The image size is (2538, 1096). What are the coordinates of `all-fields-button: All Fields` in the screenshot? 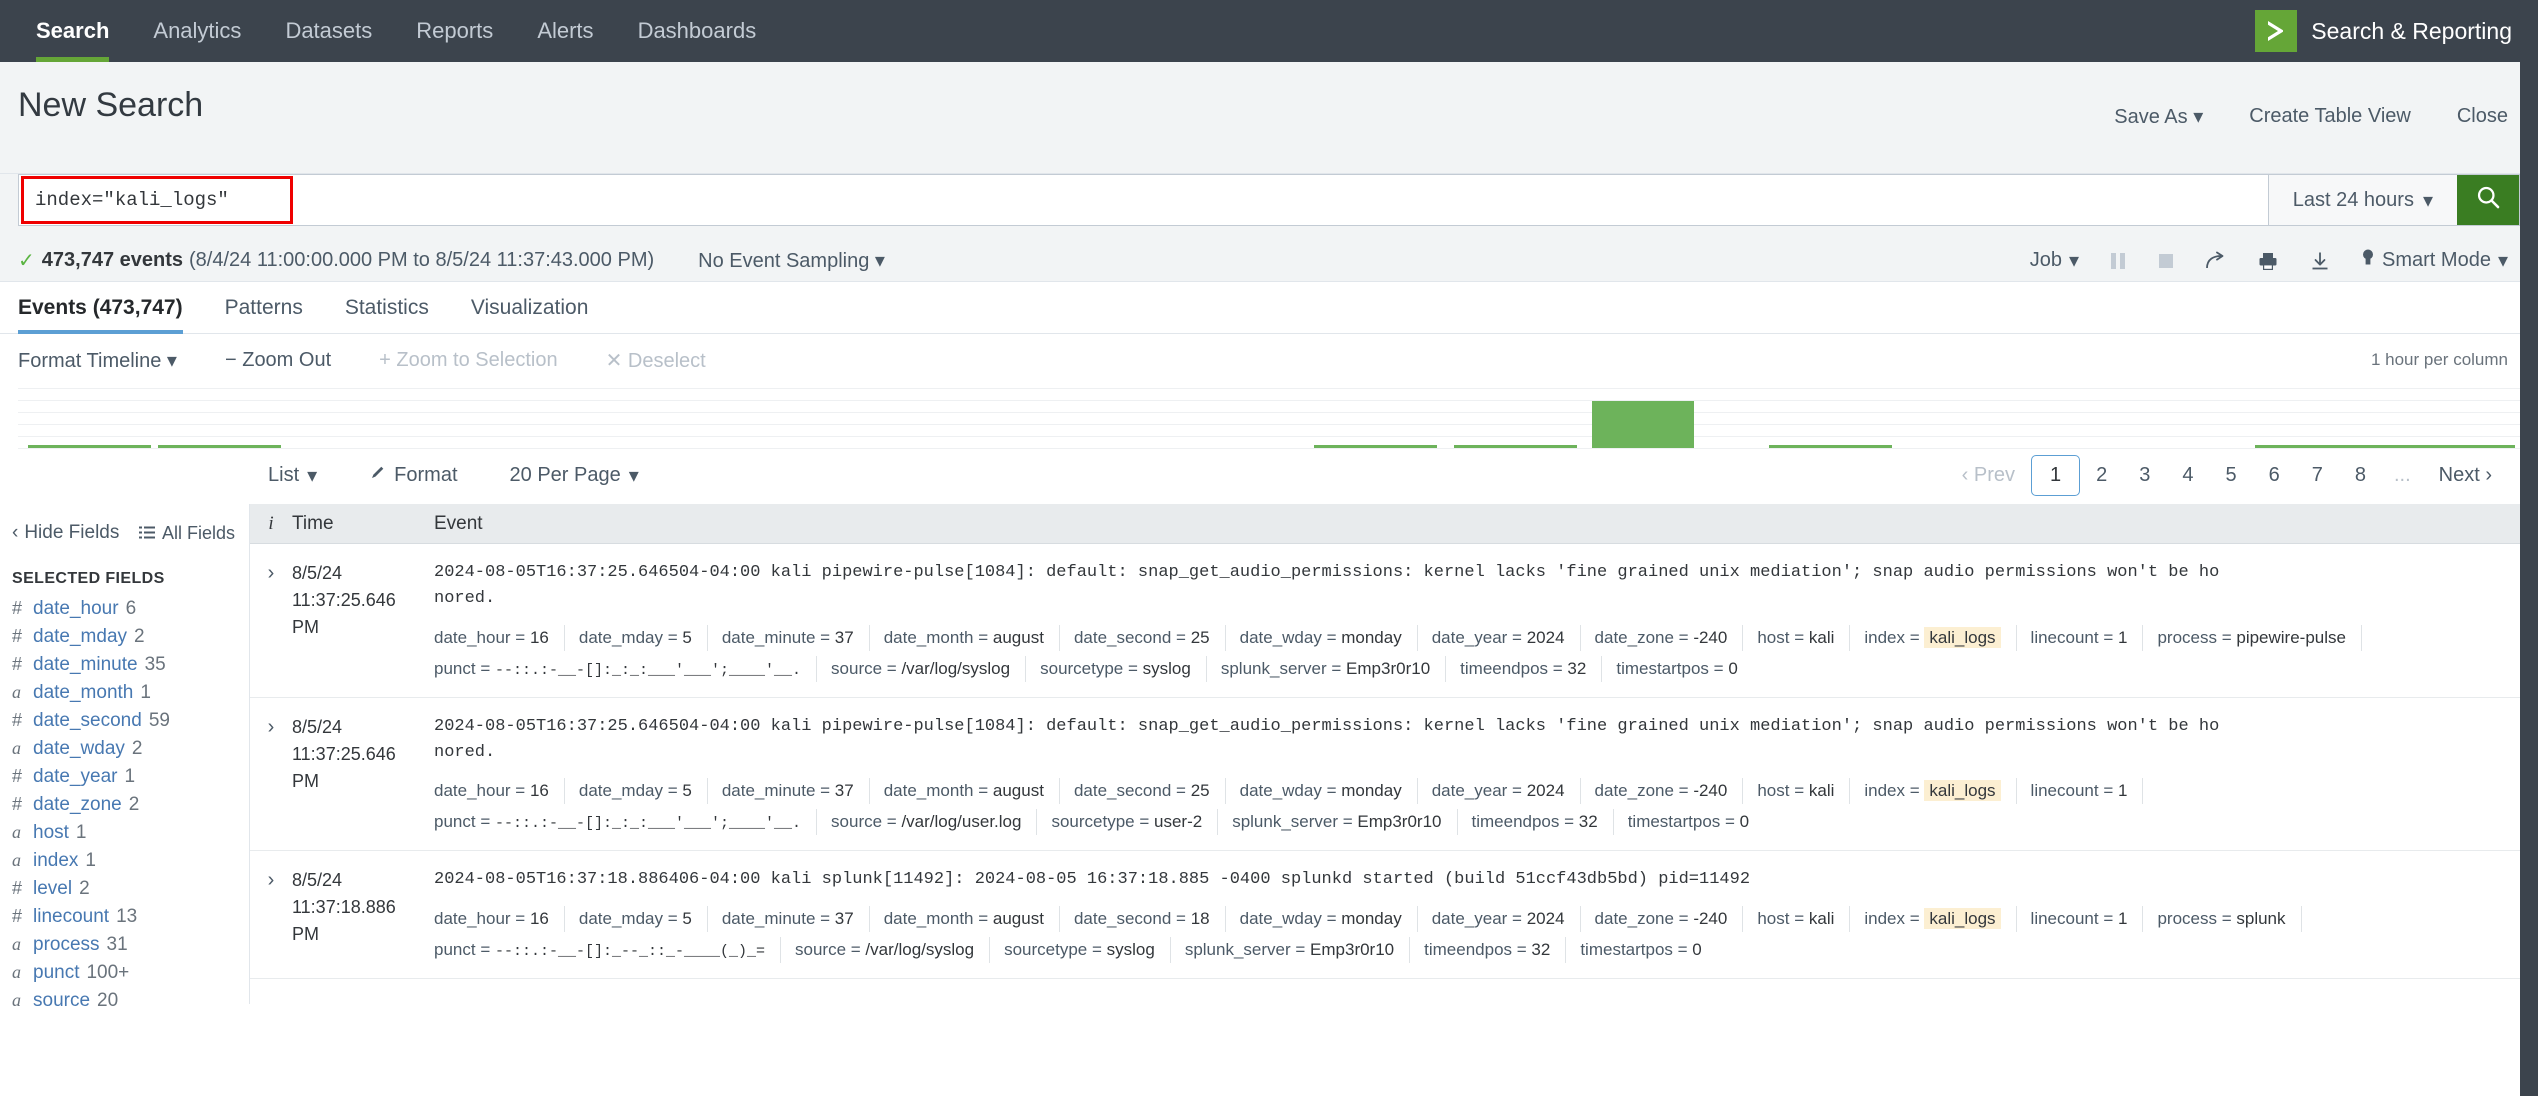 It's located at (186, 533).